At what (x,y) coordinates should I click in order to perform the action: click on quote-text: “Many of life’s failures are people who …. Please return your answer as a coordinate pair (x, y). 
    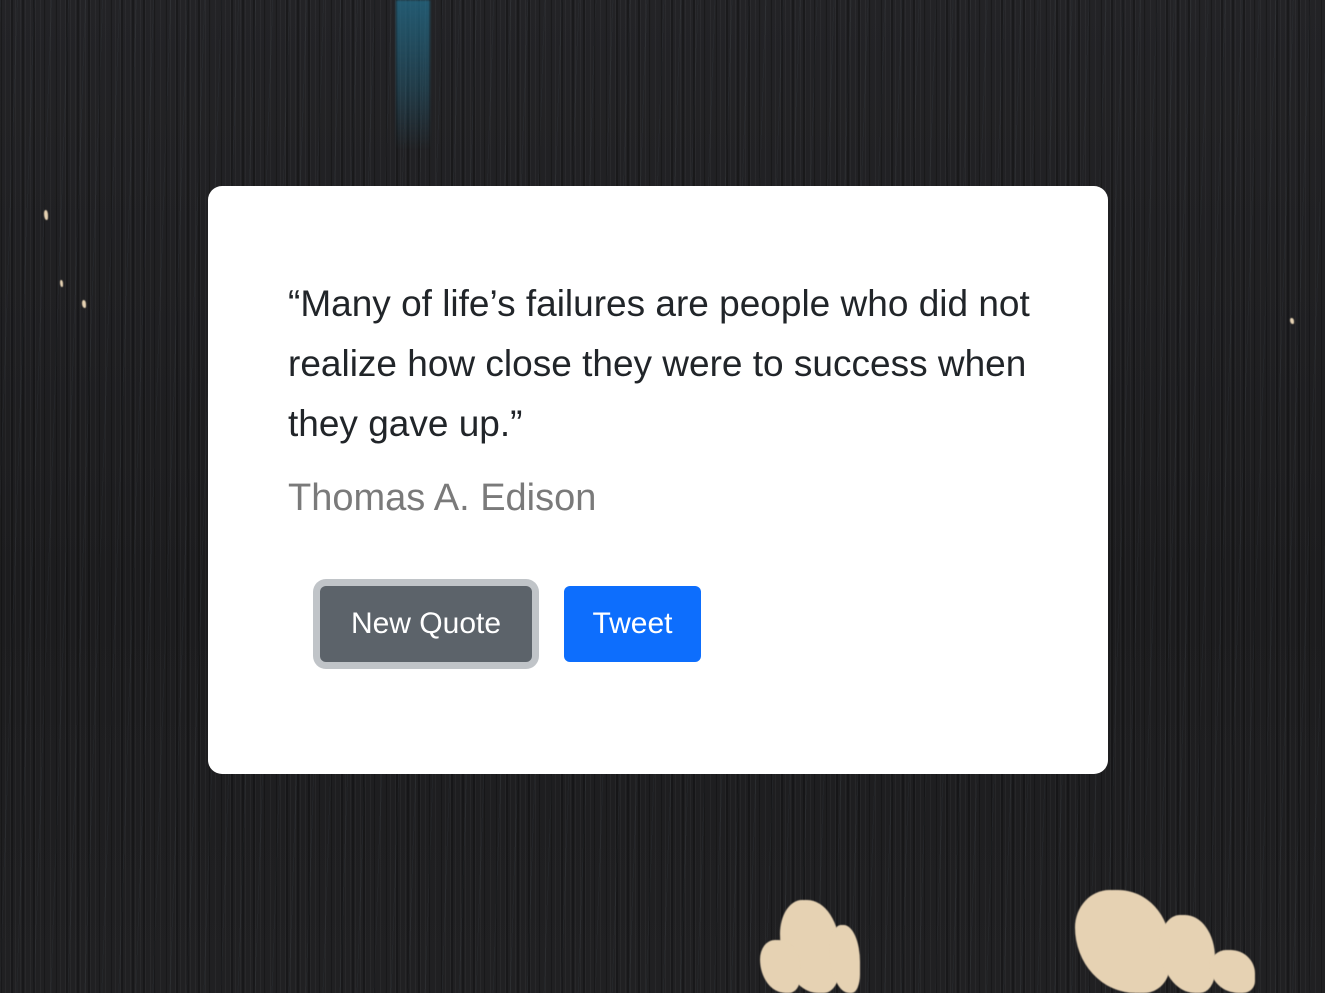
    Looking at the image, I should click on (659, 363).